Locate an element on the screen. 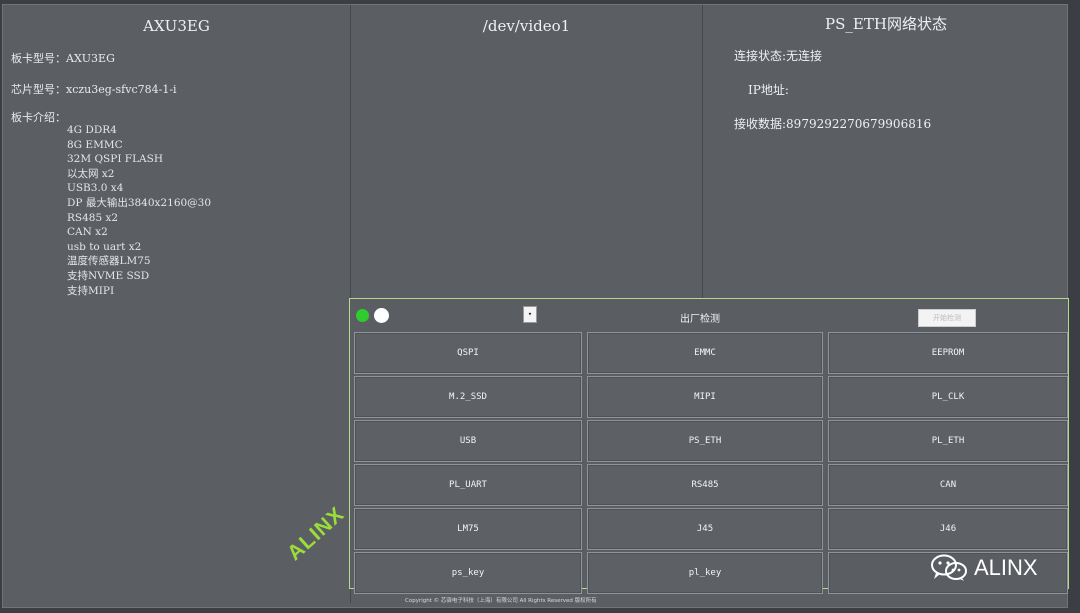  test-button-usb: USB is located at coordinates (468, 441).